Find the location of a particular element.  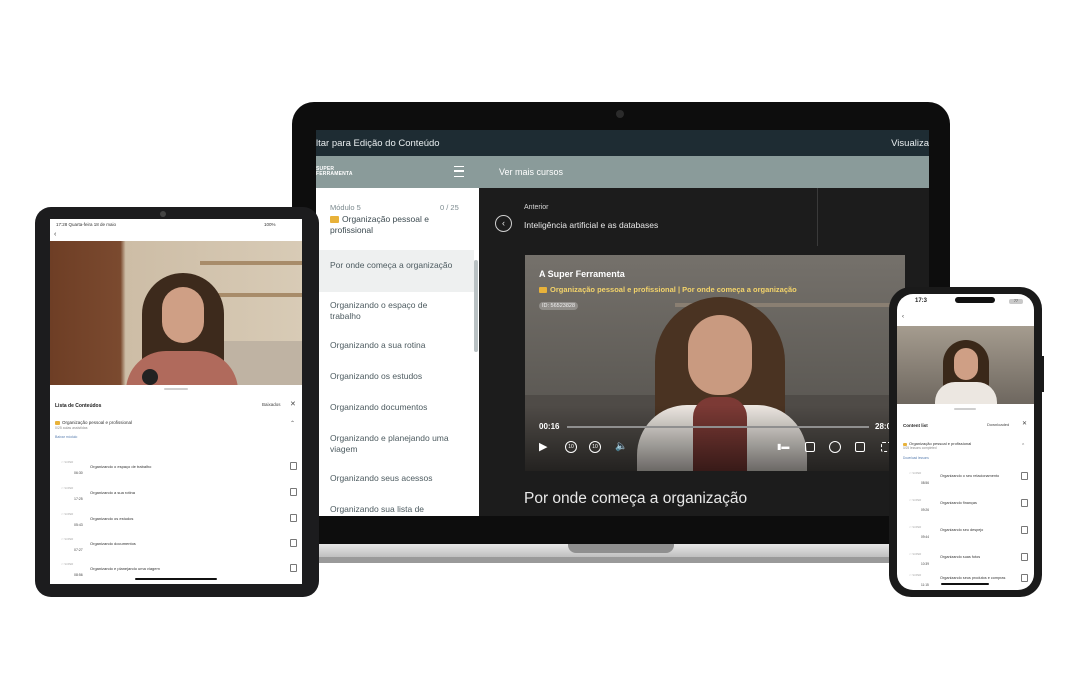

item-duration: 17:25 is located at coordinates (78, 499).